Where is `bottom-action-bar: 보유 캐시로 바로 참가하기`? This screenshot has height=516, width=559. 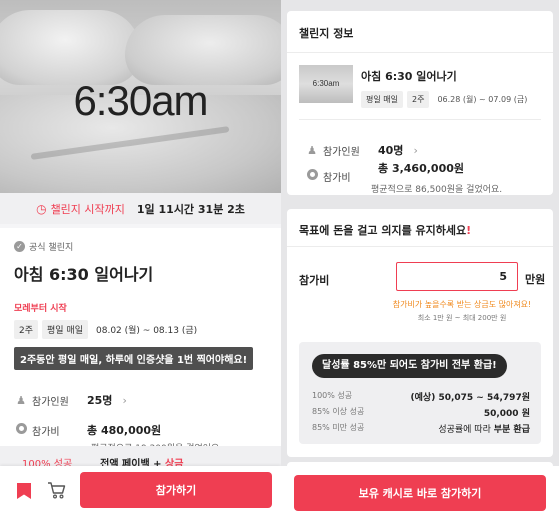
bottom-action-bar: 보유 캐시로 바로 참가하기 is located at coordinates (420, 491).